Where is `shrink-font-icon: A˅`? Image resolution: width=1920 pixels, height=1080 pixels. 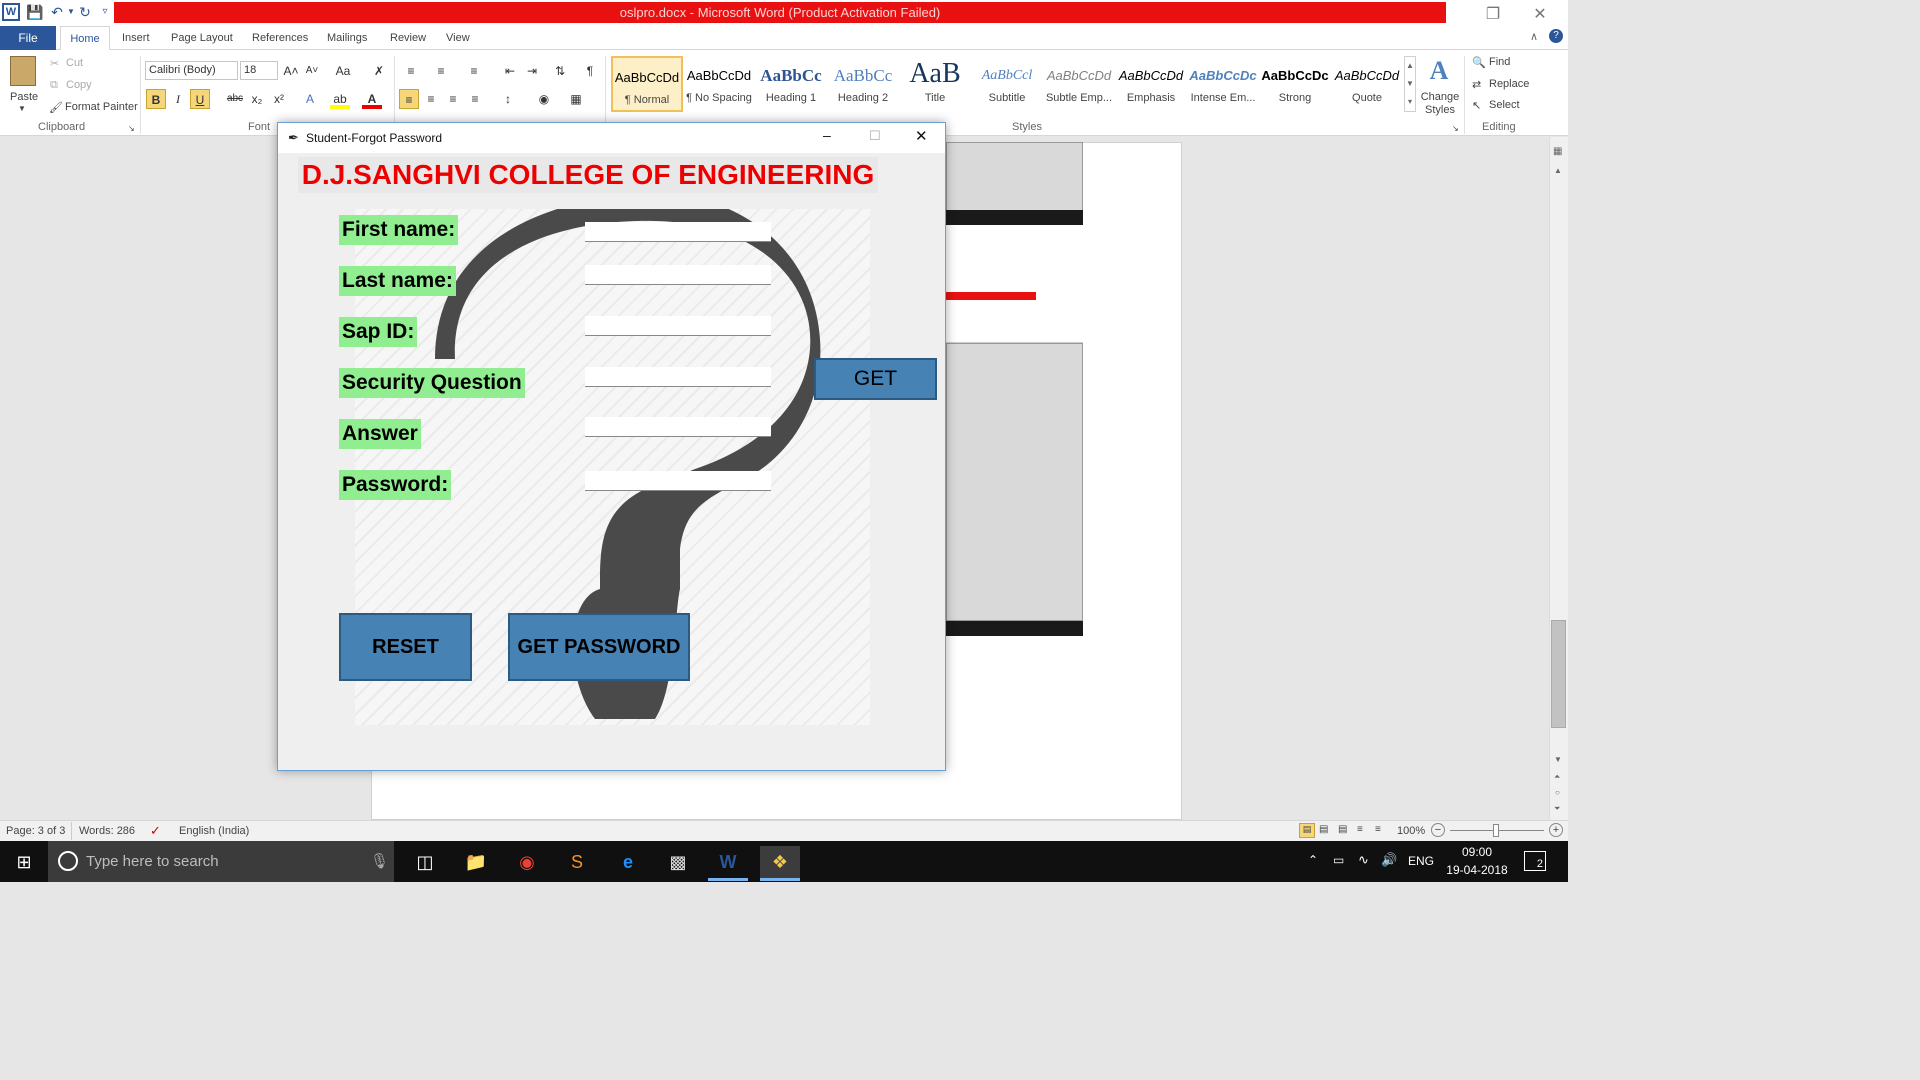
shrink-font-icon: A˅ is located at coordinates (312, 71).